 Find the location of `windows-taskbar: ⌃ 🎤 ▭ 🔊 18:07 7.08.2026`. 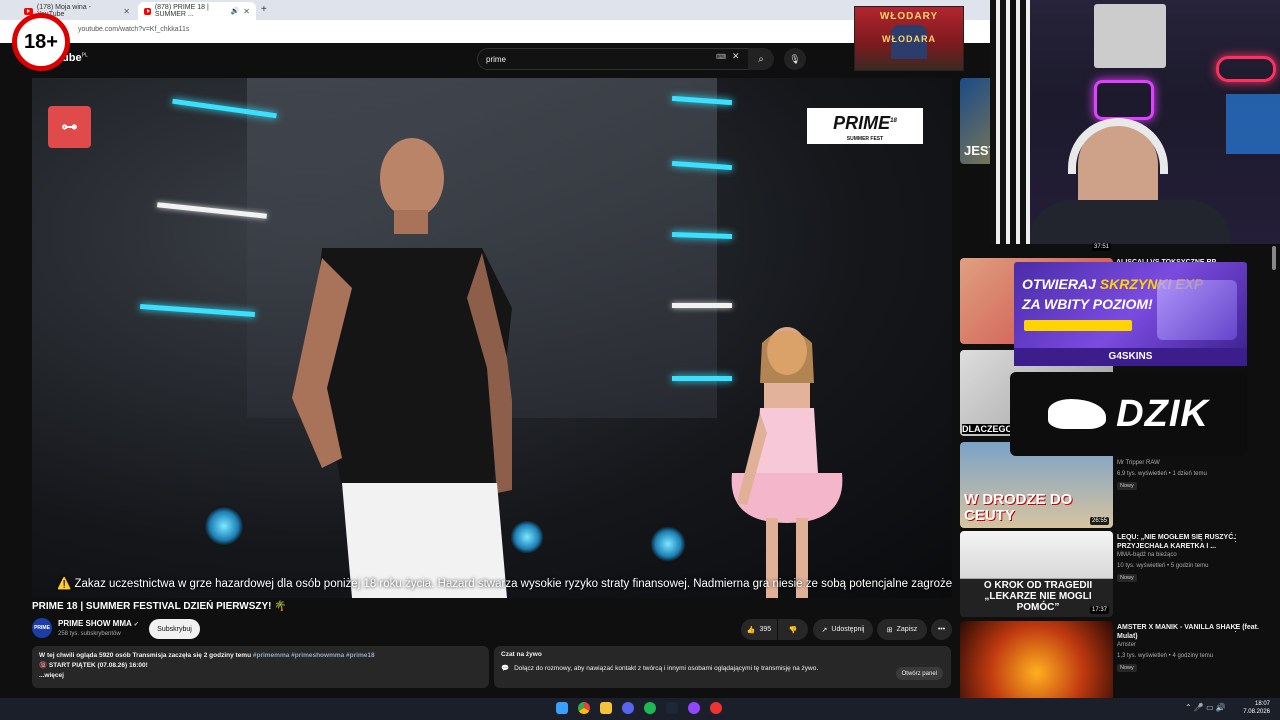

windows-taskbar: ⌃ 🎤 ▭ 🔊 18:07 7.08.2026 is located at coordinates (640, 709).